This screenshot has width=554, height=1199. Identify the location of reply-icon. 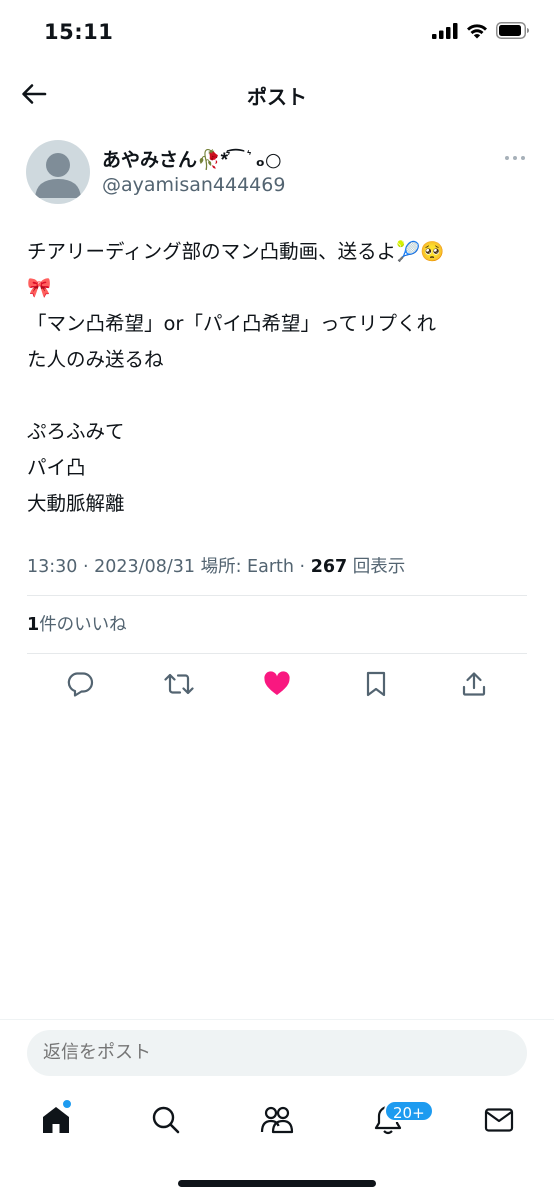
(80, 684).